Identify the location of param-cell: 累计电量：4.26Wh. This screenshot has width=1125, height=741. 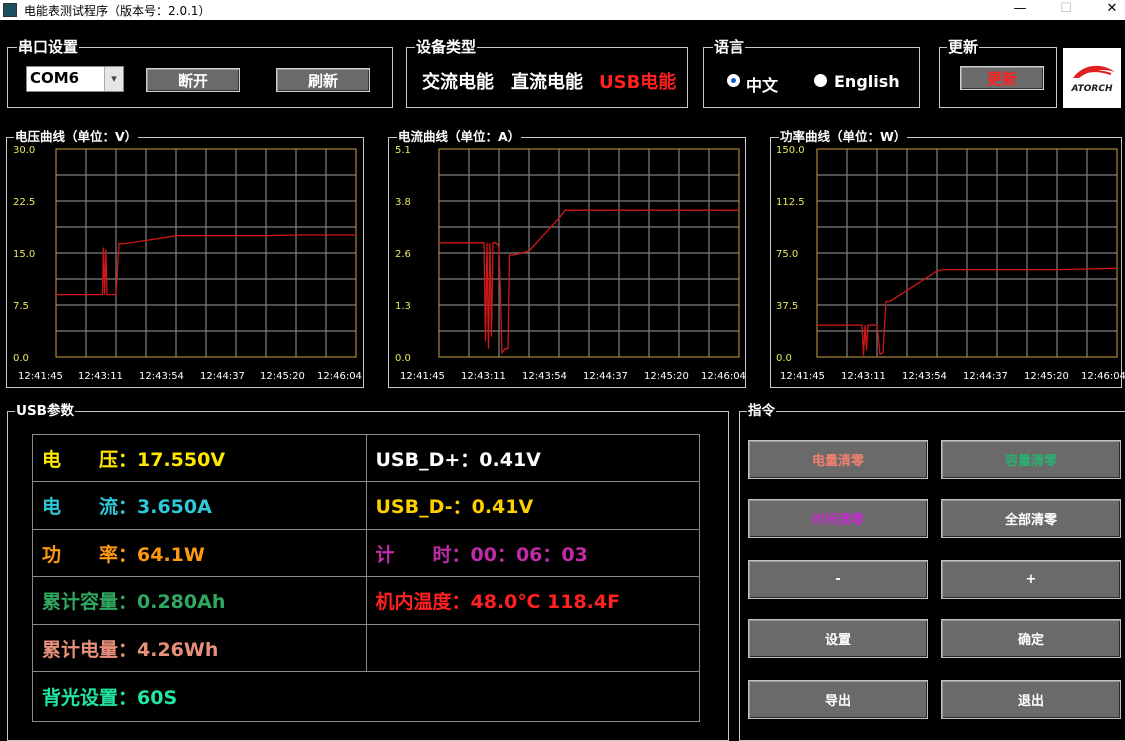
(199, 648).